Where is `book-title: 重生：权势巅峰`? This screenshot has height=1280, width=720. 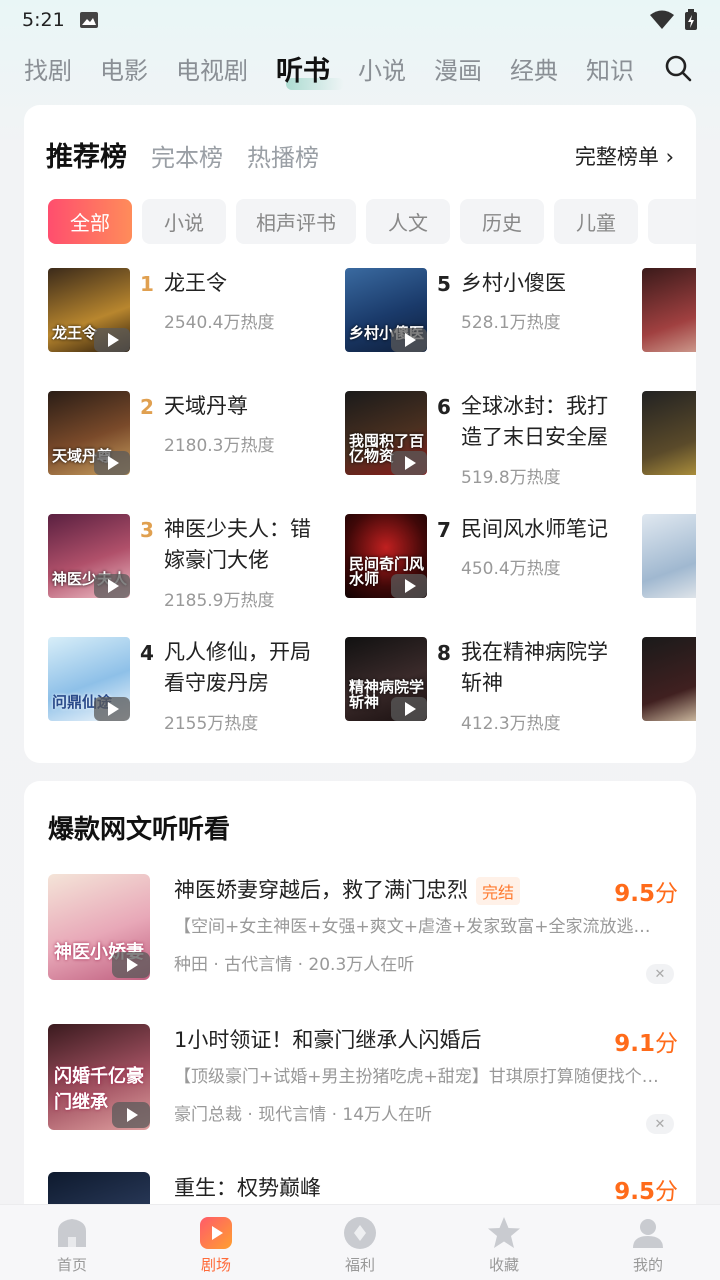
book-title: 重生：权势巅峰 is located at coordinates (247, 1188).